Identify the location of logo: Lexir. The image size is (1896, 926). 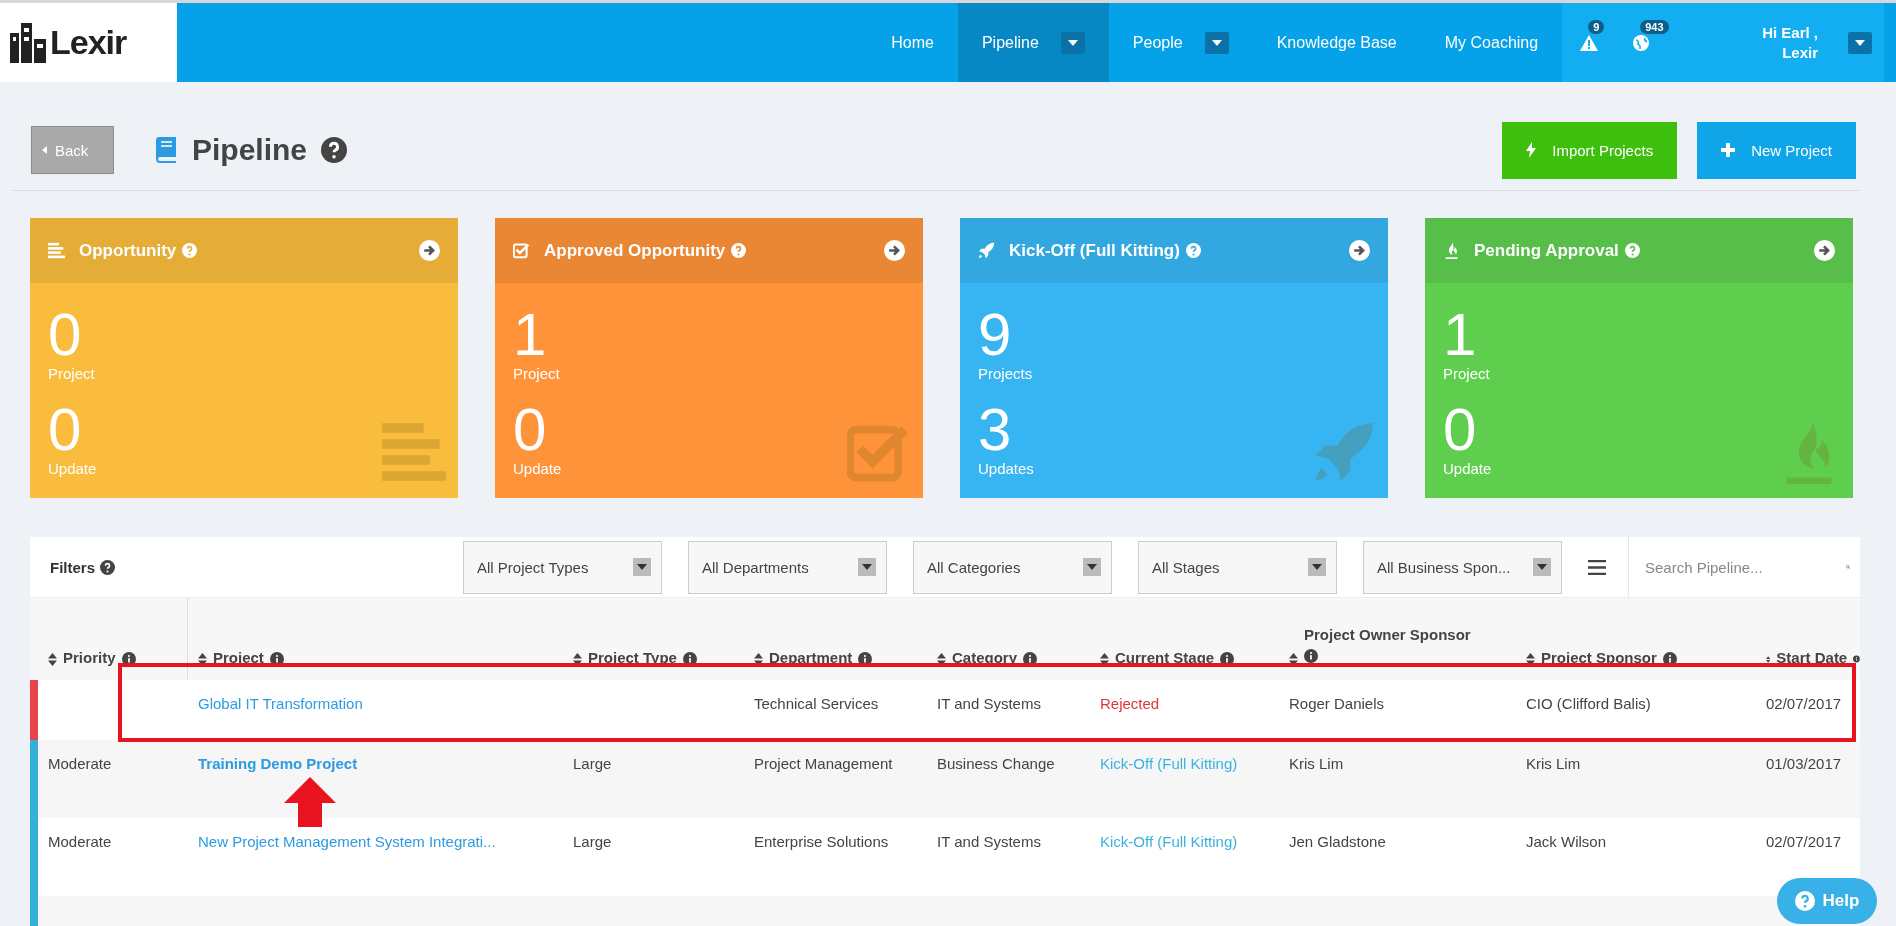
(88, 42).